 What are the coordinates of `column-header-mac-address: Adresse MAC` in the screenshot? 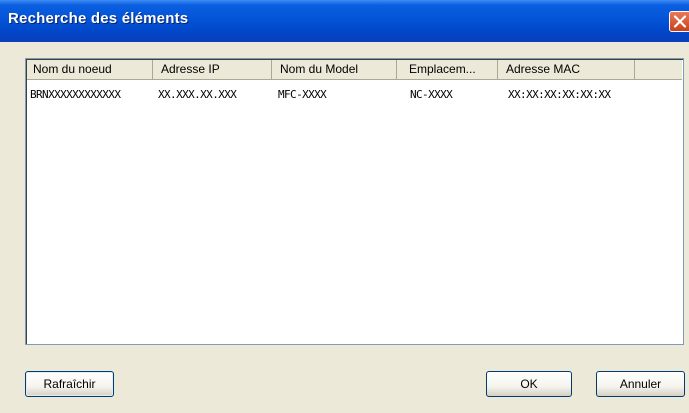 It's located at (566, 69).